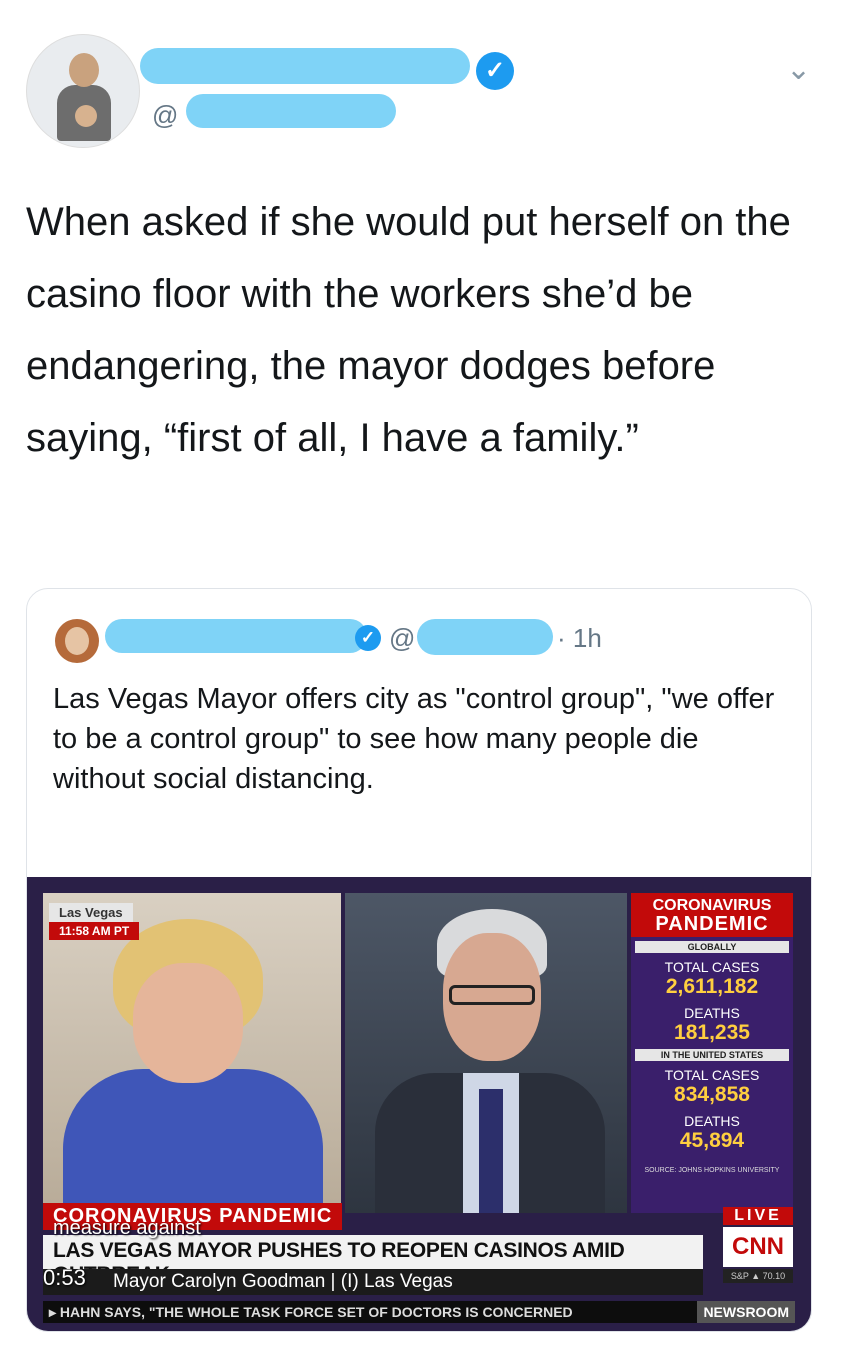 Image resolution: width=842 pixels, height=1345 pixels. I want to click on closed-caption: measure against, so click(127, 1228).